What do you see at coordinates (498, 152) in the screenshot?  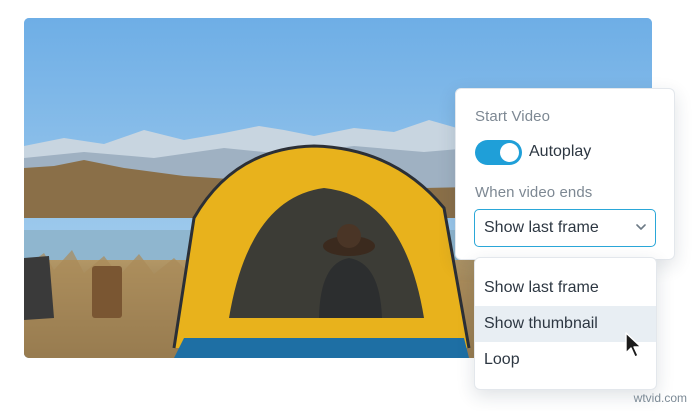 I see `autoplay-toggle` at bounding box center [498, 152].